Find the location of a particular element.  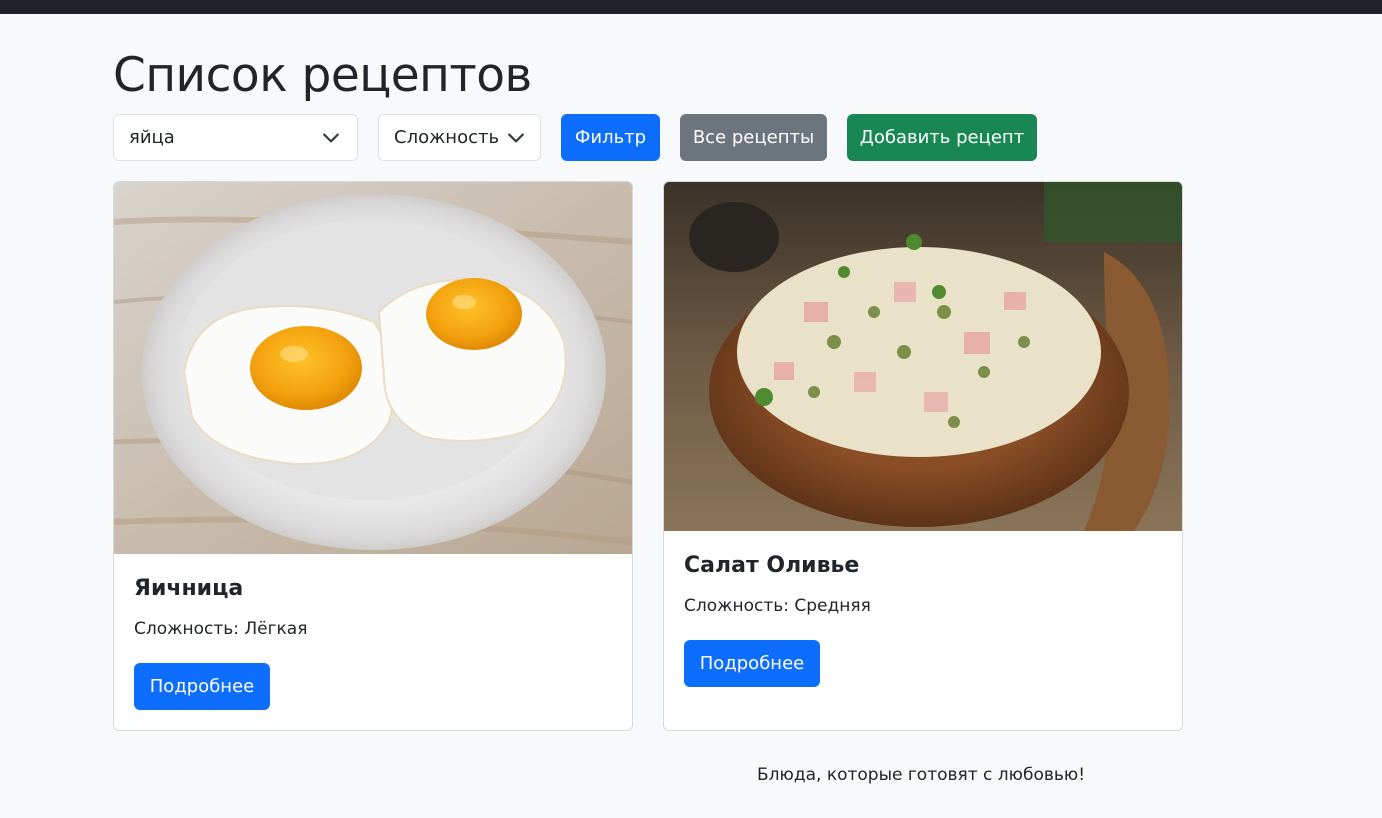

recipe-difficulty: Сложность: Лёгкая is located at coordinates (221, 629).